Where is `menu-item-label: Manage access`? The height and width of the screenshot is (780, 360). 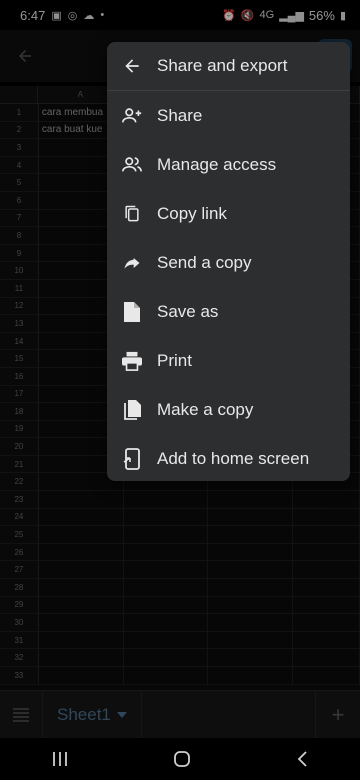
menu-item-label: Manage access is located at coordinates (217, 164).